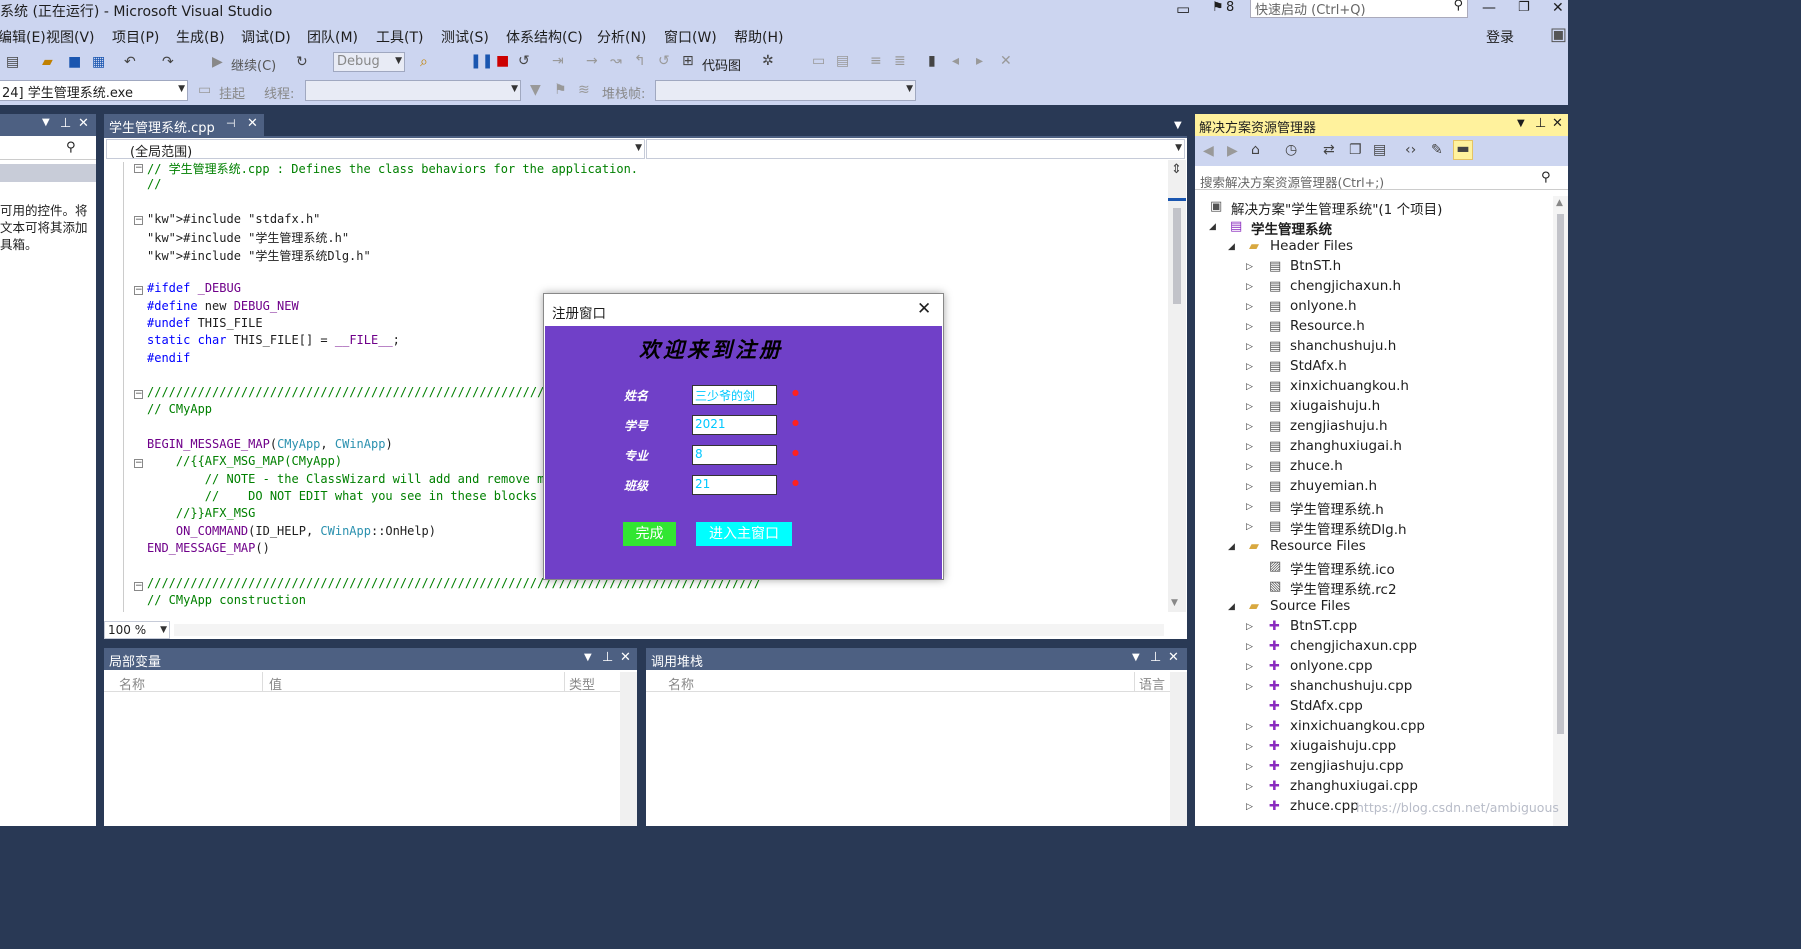 This screenshot has height=949, width=1801. What do you see at coordinates (1355, 150) in the screenshot?
I see `collapse-all-icon: ❐` at bounding box center [1355, 150].